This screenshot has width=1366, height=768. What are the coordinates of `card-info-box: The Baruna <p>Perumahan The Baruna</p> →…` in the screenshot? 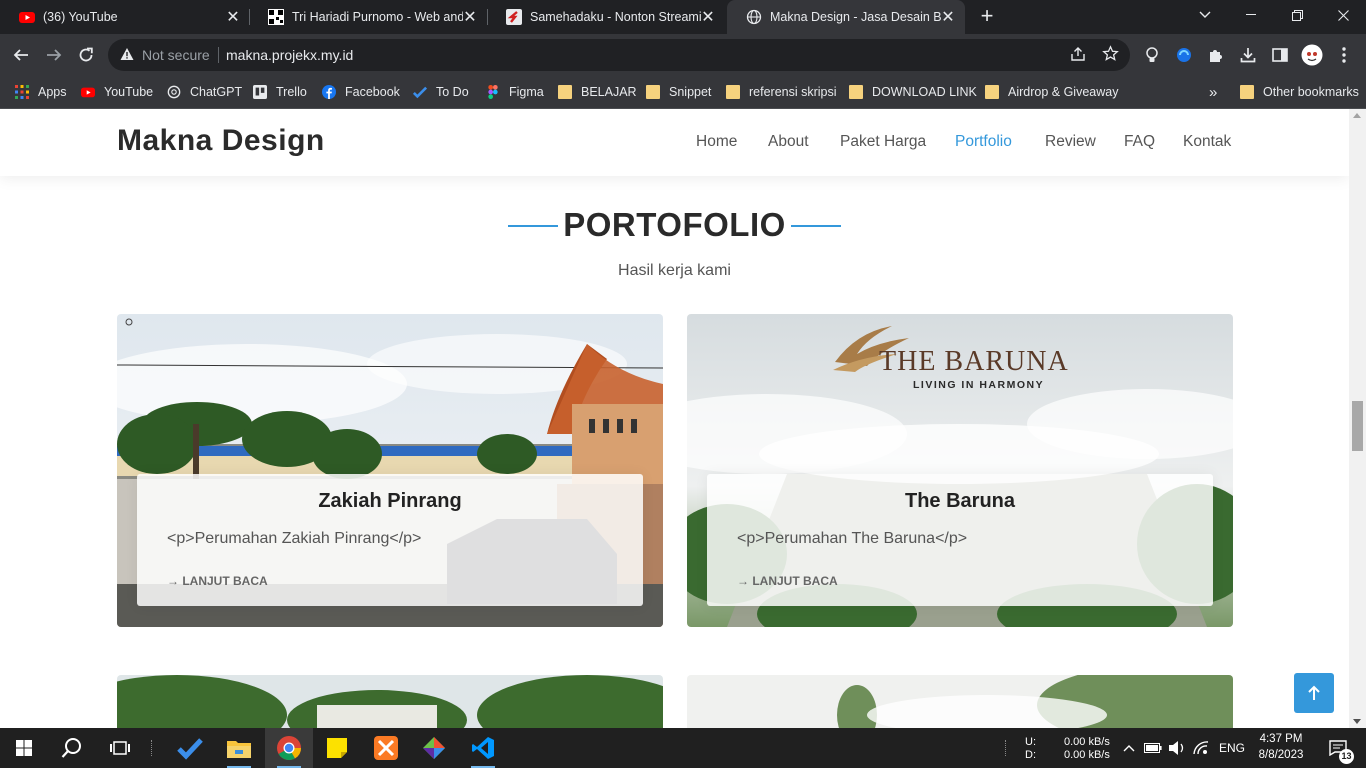 It's located at (960, 540).